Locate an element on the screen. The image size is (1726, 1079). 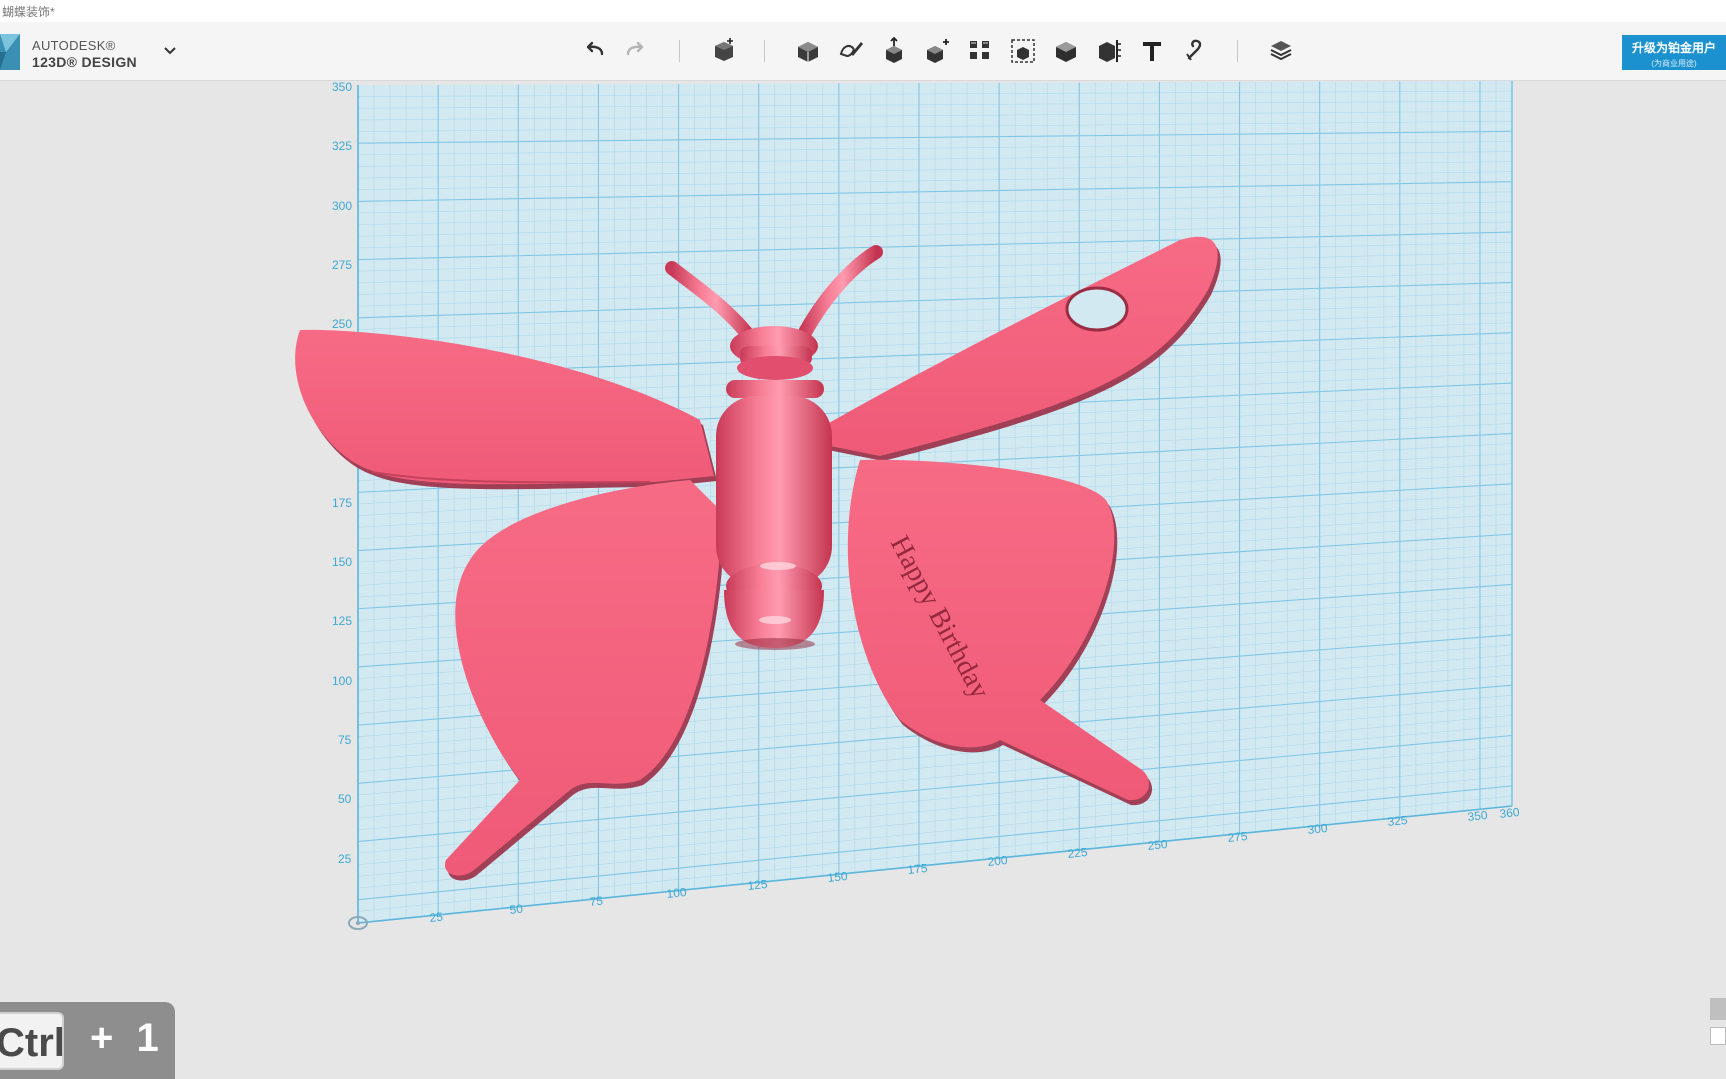
combine-button is located at coordinates (1066, 51).